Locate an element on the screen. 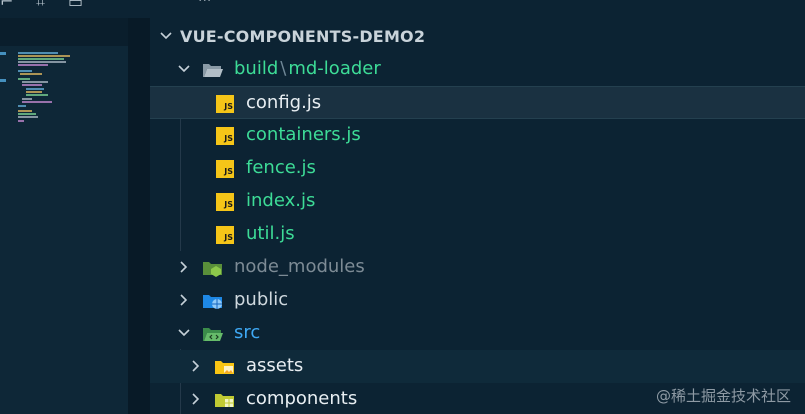 The image size is (805, 414). collapse-icon: ⌗ is located at coordinates (40, 5).